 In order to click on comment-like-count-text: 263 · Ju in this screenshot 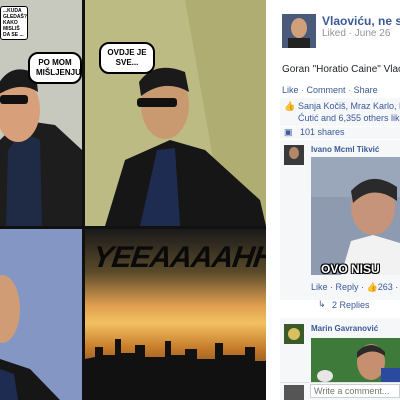, I will do `click(388, 287)`.